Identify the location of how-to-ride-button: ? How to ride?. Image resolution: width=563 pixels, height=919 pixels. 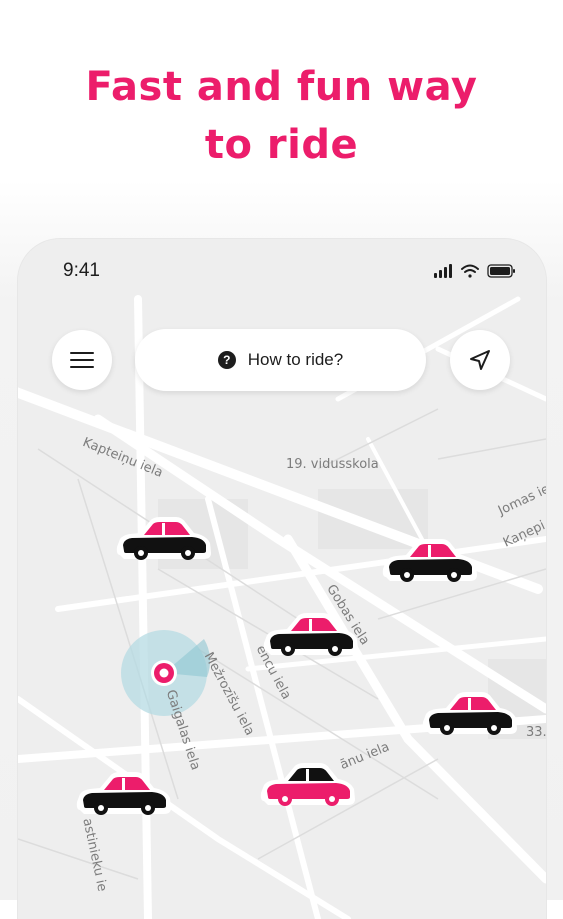
(280, 360).